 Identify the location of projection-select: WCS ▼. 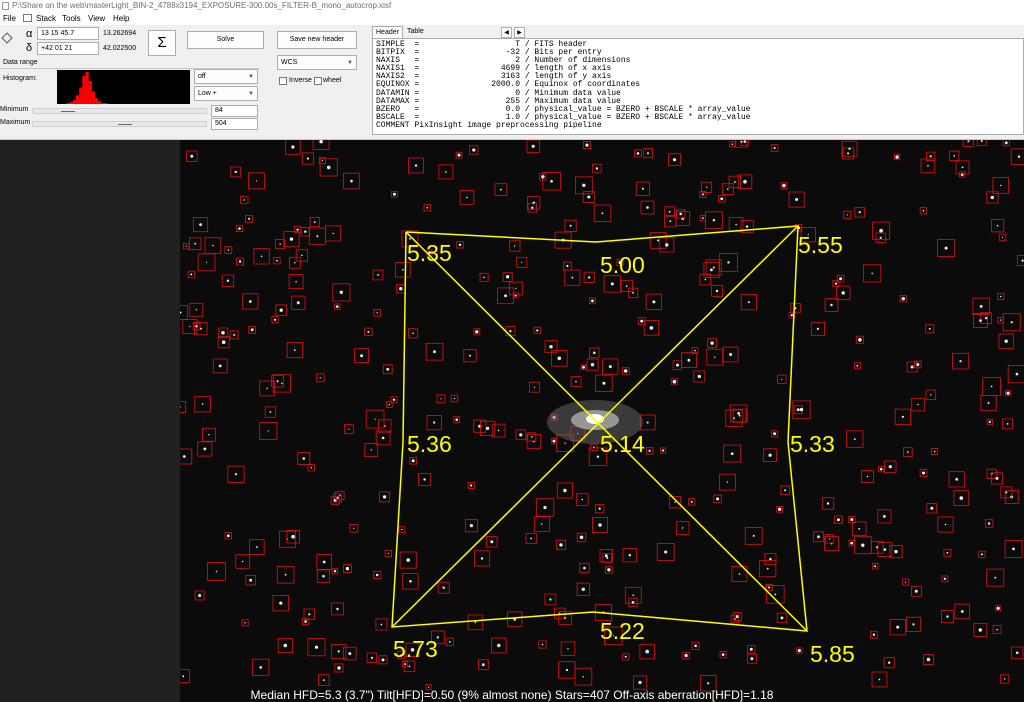
(317, 62).